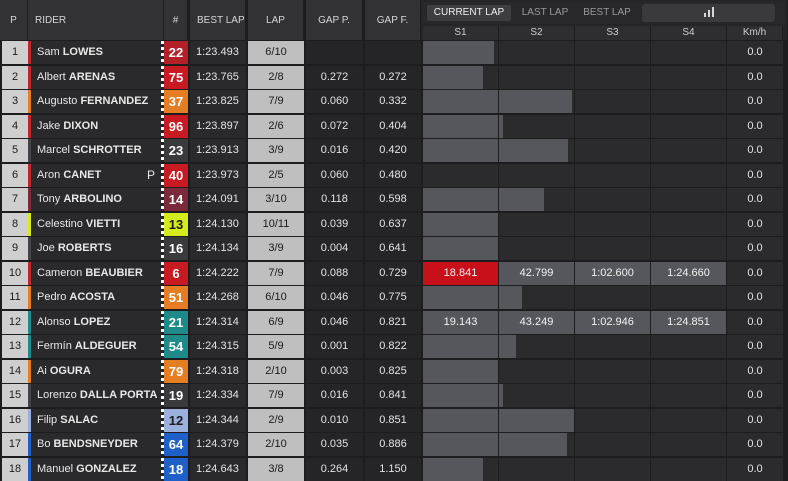  I want to click on position-cell: 13, so click(15, 346).